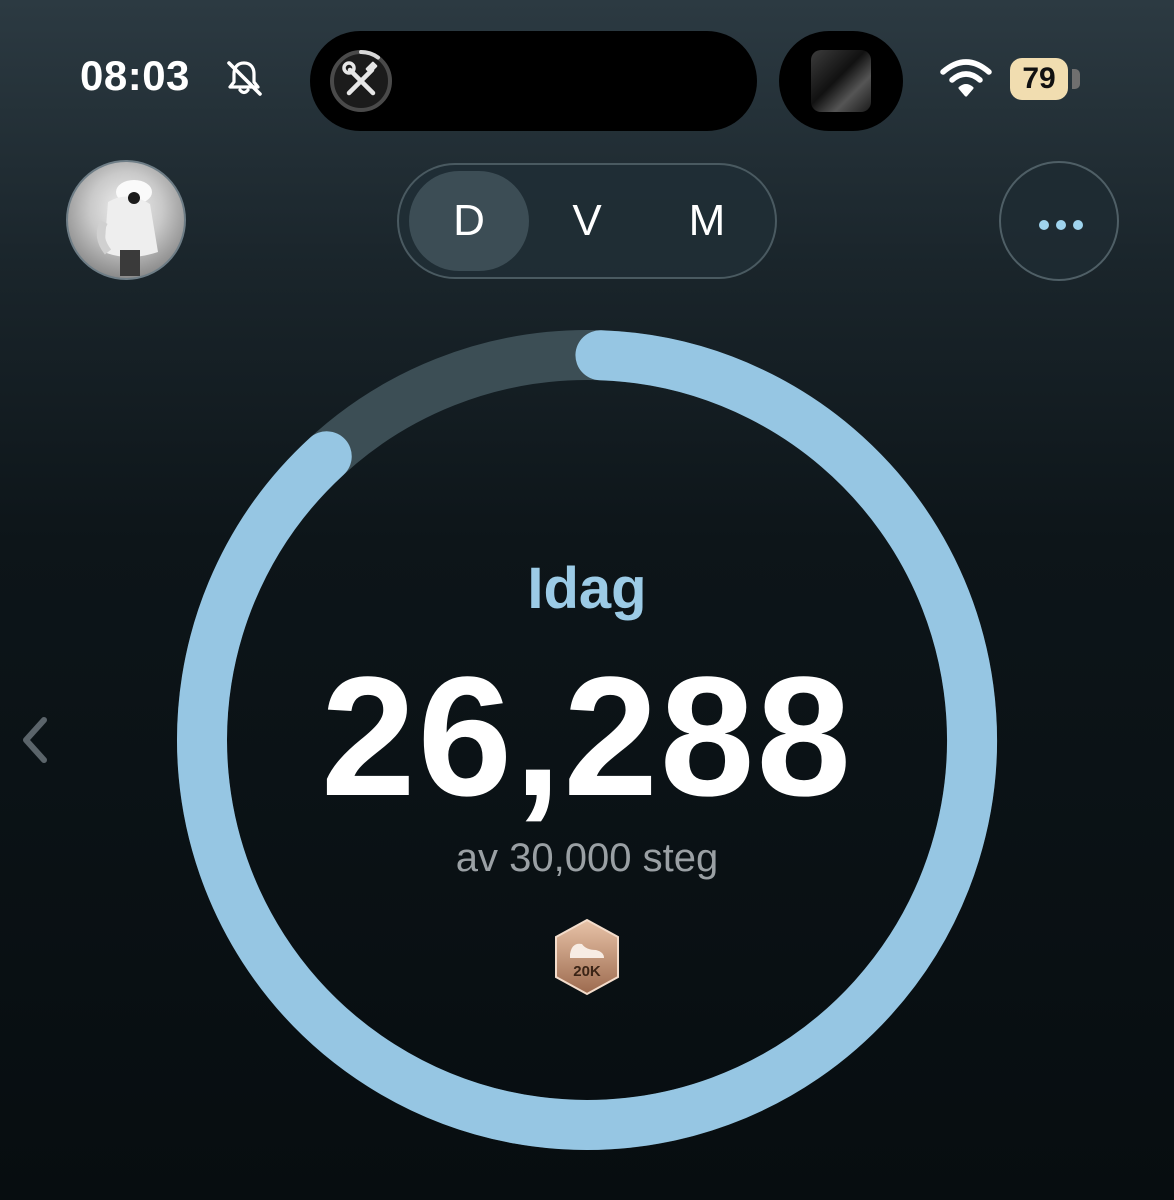 Image resolution: width=1174 pixels, height=1200 pixels. Describe the element at coordinates (587, 737) in the screenshot. I see `step-count: 26,288` at that location.